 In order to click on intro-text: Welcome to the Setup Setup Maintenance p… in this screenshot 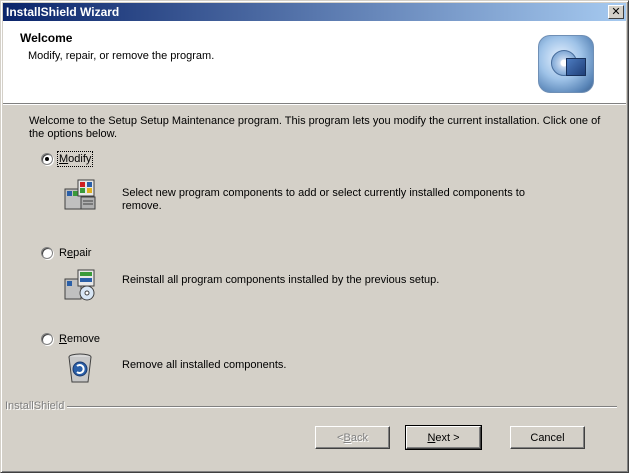, I will do `click(315, 127)`.